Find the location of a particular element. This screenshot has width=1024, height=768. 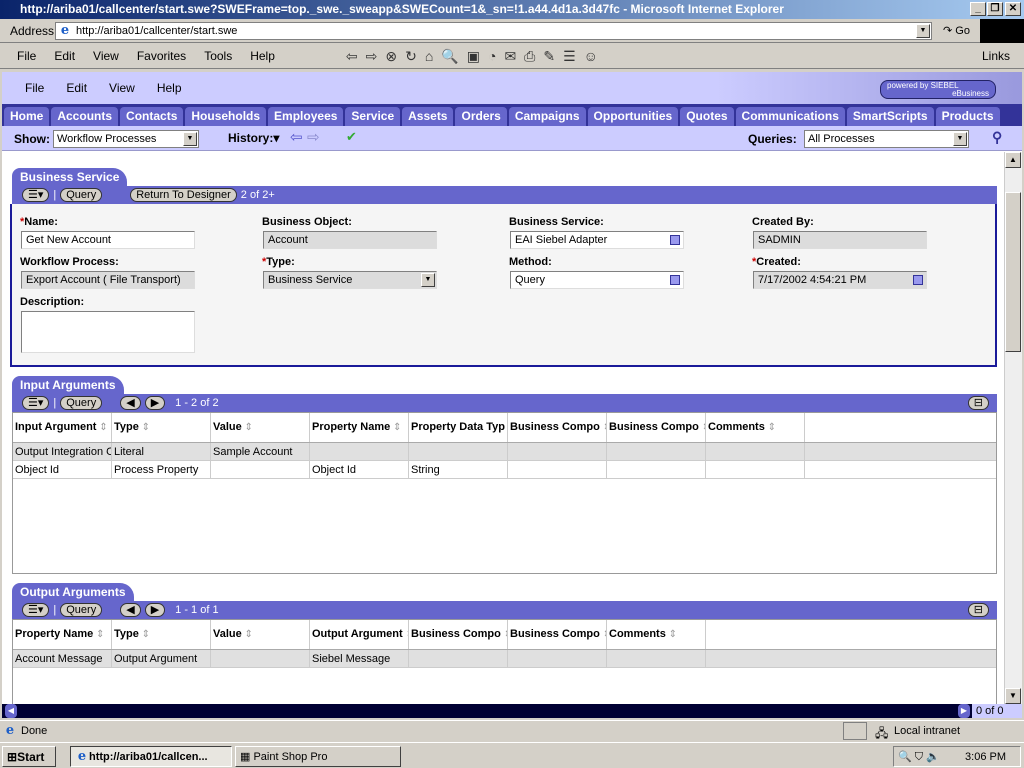

app-menu-help: Help is located at coordinates (169, 88).